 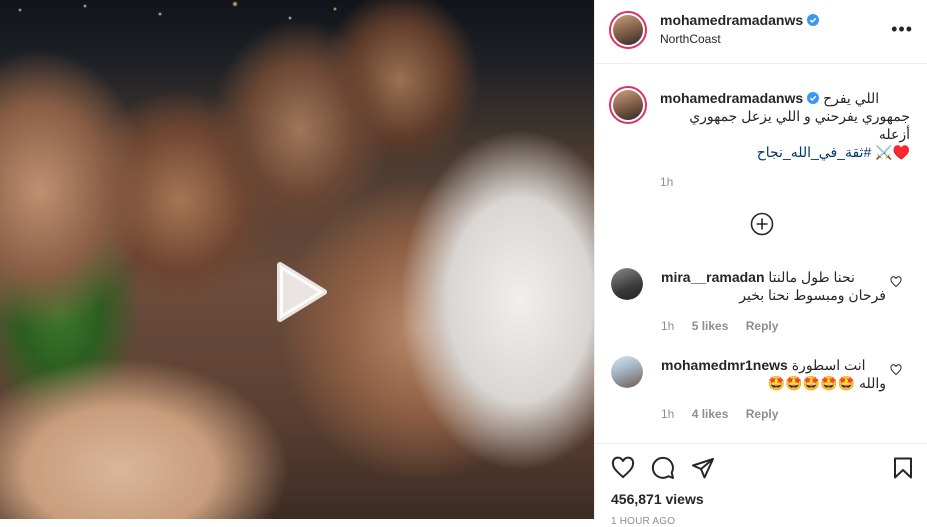 What do you see at coordinates (731, 98) in the screenshot?
I see `caption-username: mohamedramadanws` at bounding box center [731, 98].